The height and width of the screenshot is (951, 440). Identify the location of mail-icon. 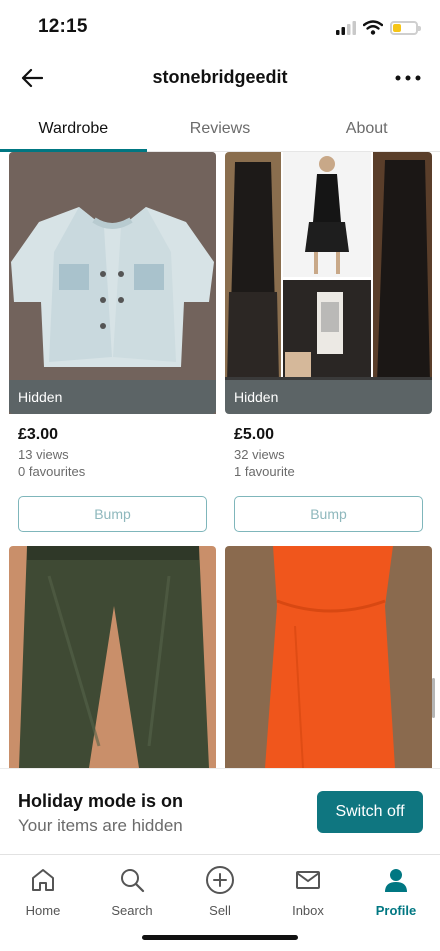
(308, 880).